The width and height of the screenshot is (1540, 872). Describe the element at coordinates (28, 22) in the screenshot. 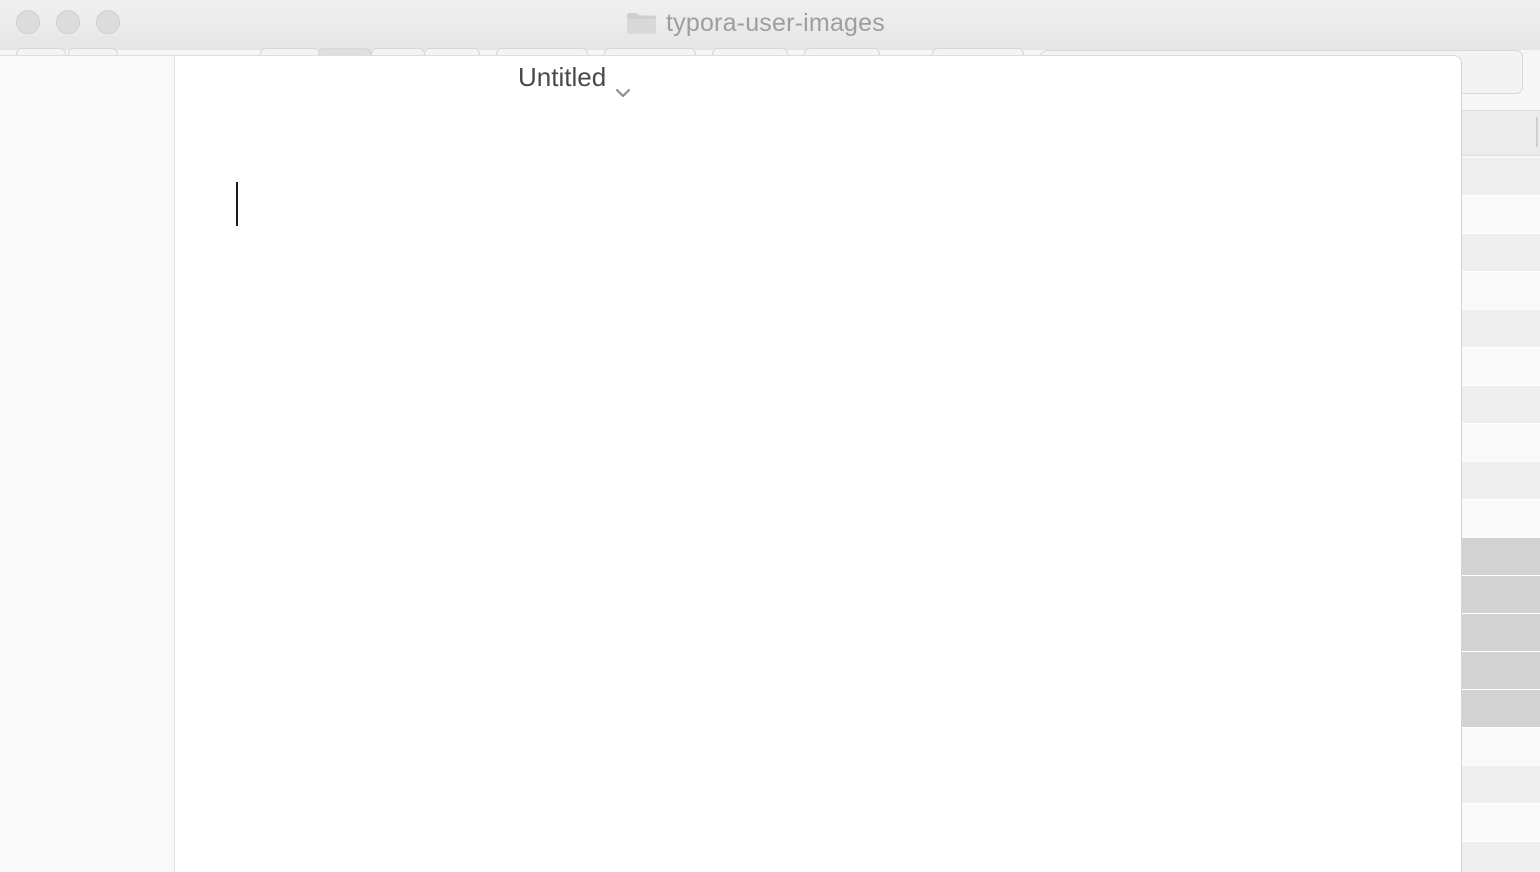

I see `close-window-button` at that location.